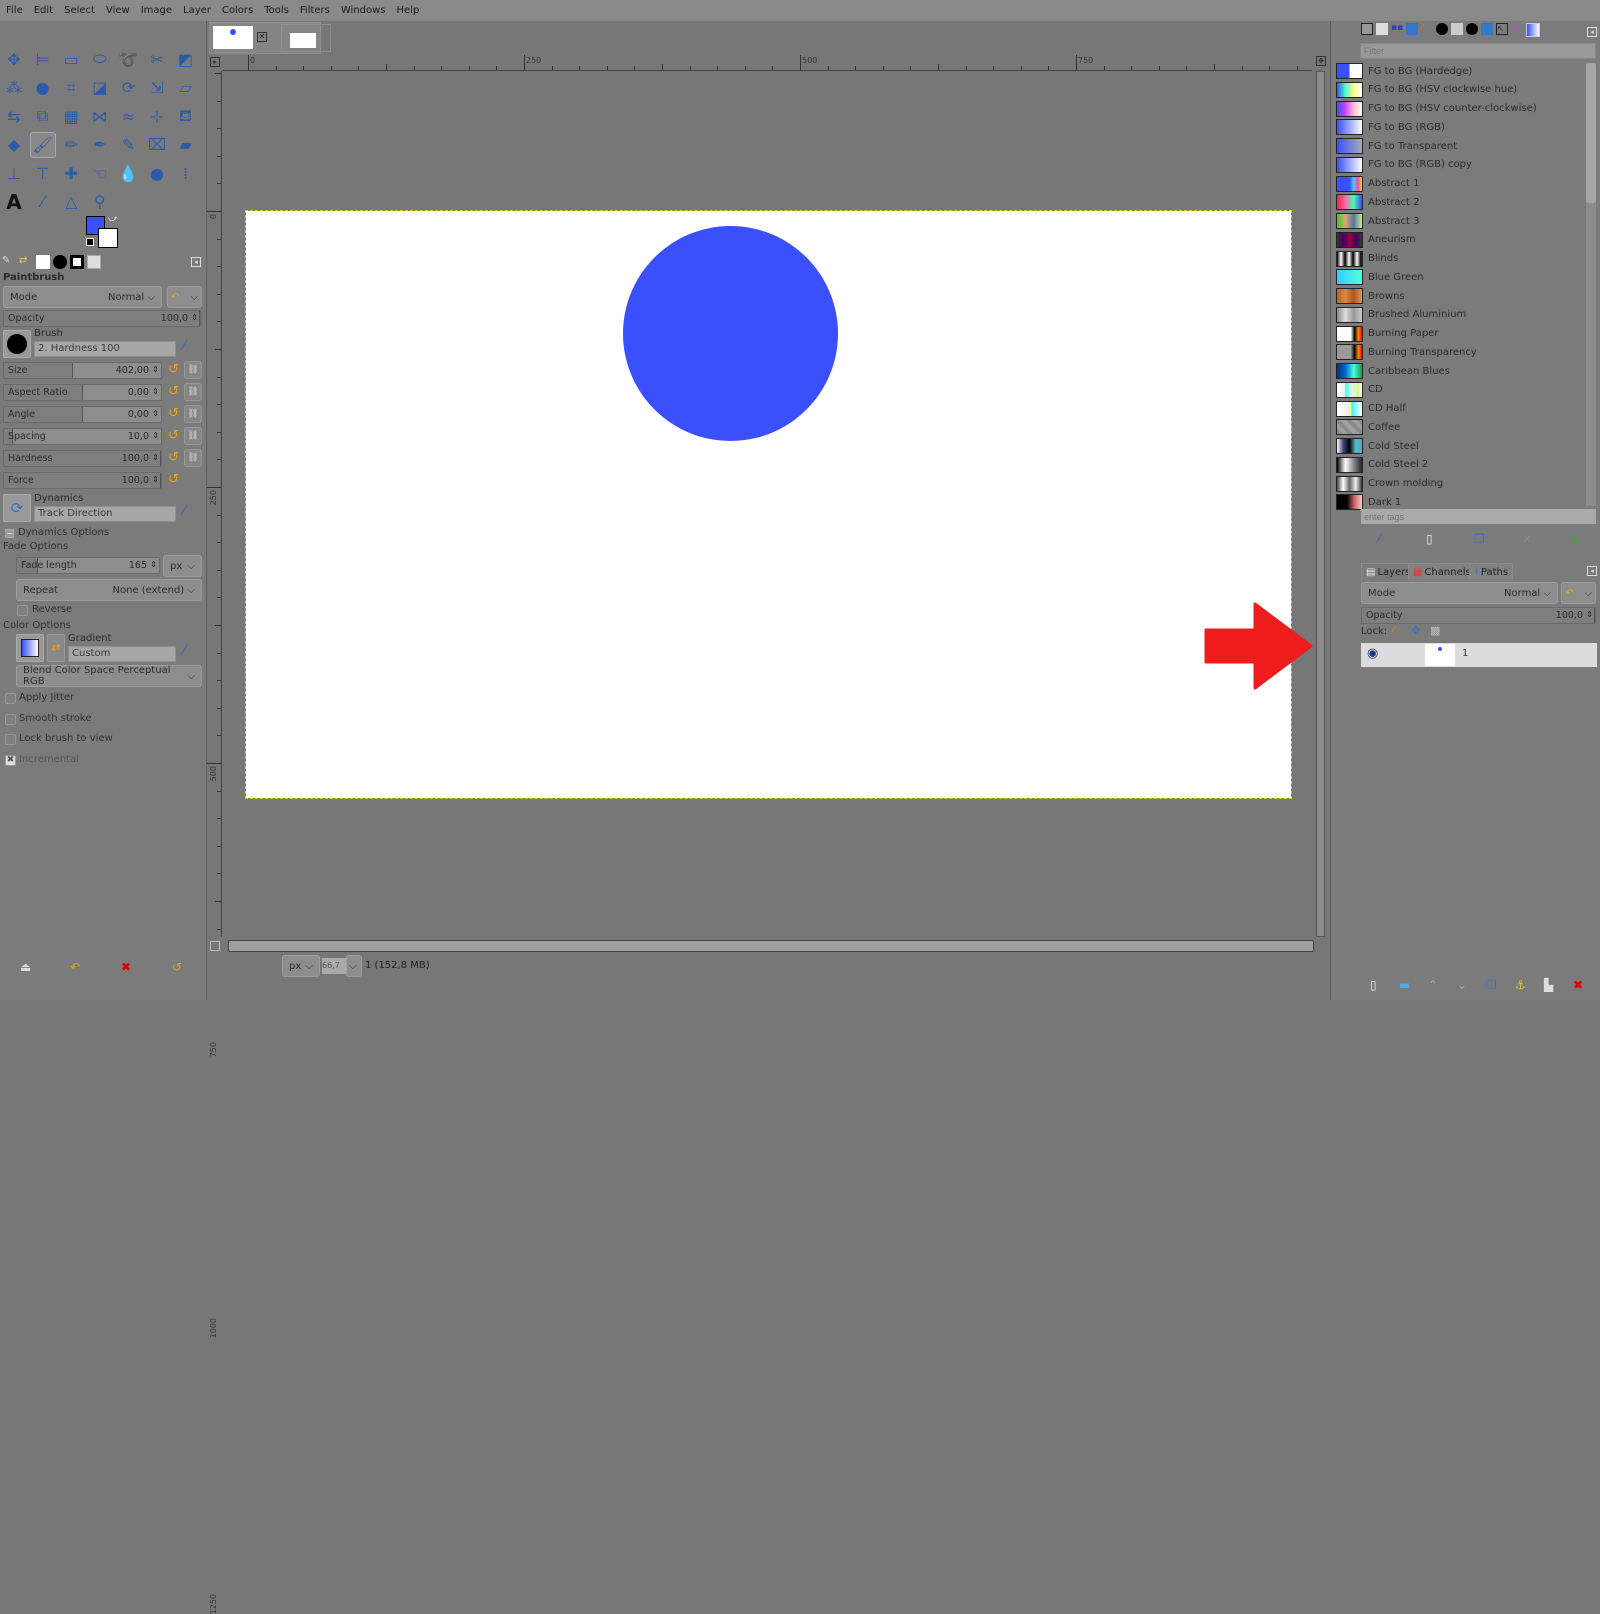  Describe the element at coordinates (186, 116) in the screenshot. I see `bucket-fill-tool: ⛾` at that location.